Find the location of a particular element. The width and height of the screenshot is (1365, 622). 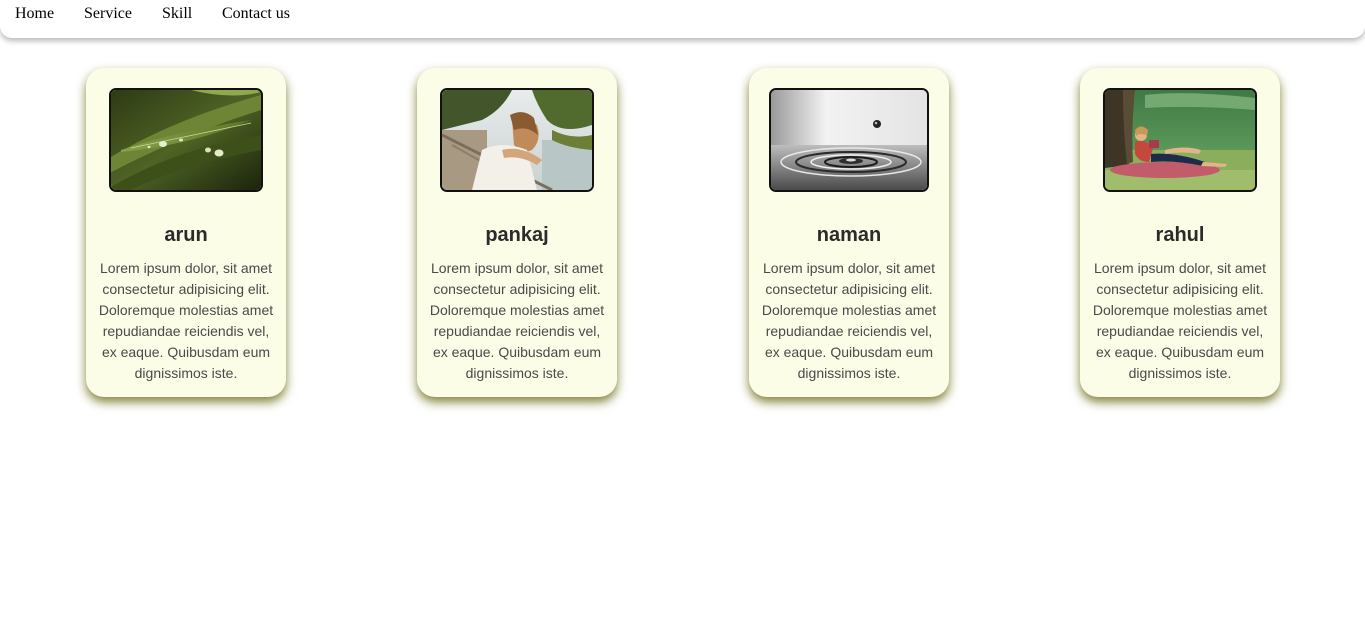

woman-reading-in-park-photo is located at coordinates (1180, 140).